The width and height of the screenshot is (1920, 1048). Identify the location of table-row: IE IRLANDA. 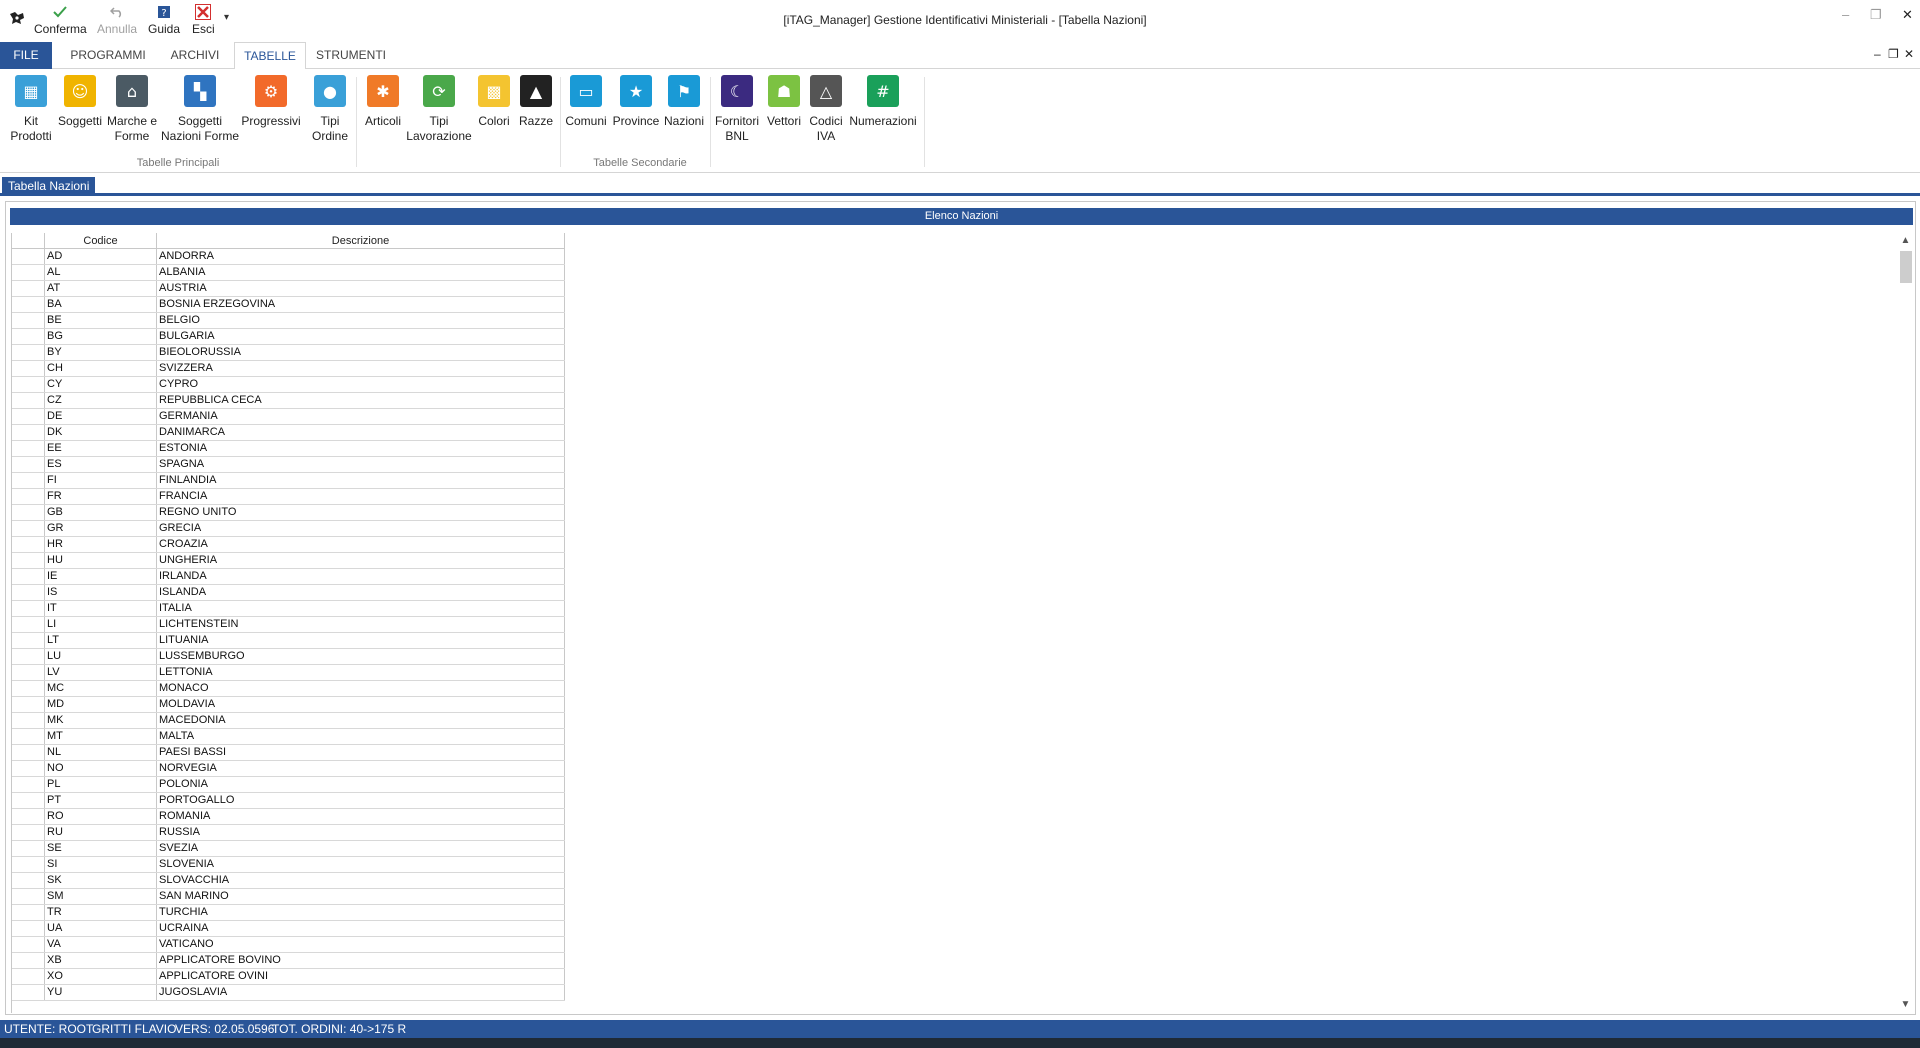
(288, 577).